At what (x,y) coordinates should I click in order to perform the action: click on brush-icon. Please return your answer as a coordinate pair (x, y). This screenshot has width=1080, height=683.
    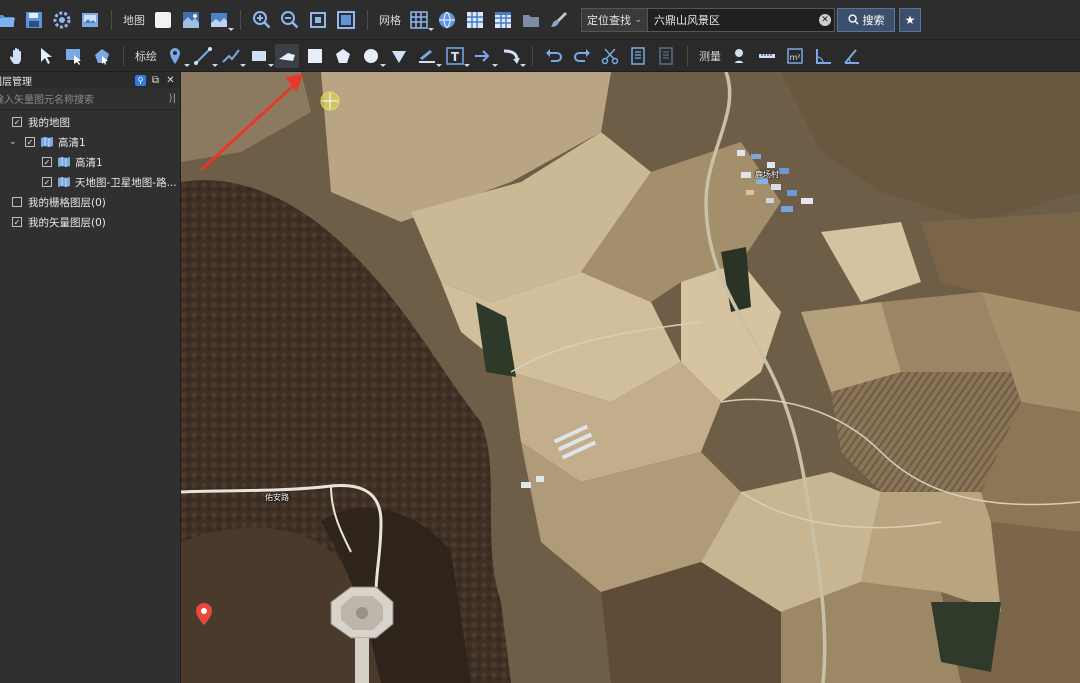
    Looking at the image, I should click on (559, 20).